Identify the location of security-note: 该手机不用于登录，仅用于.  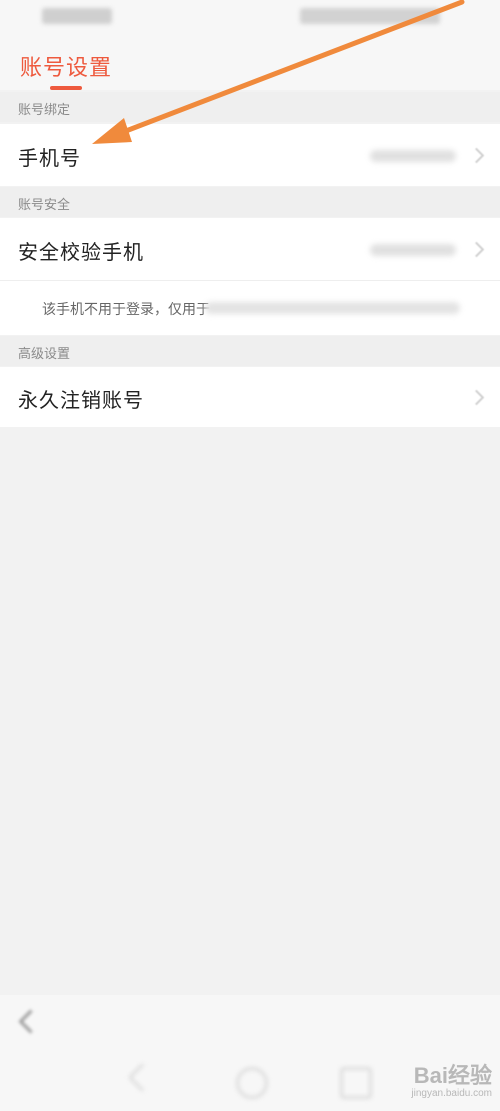
(250, 307).